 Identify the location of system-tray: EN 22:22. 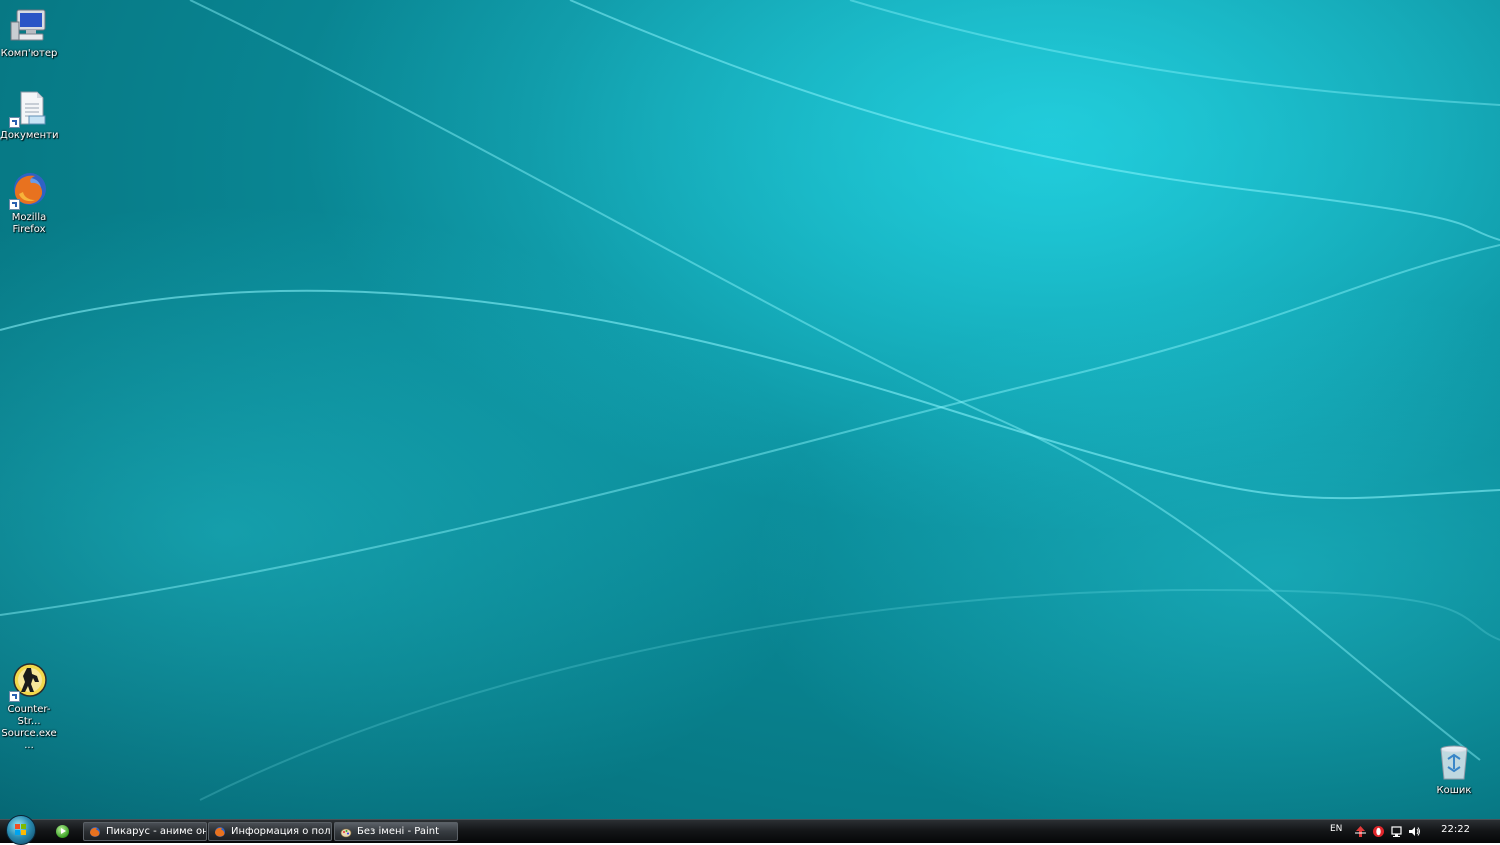
(1410, 831).